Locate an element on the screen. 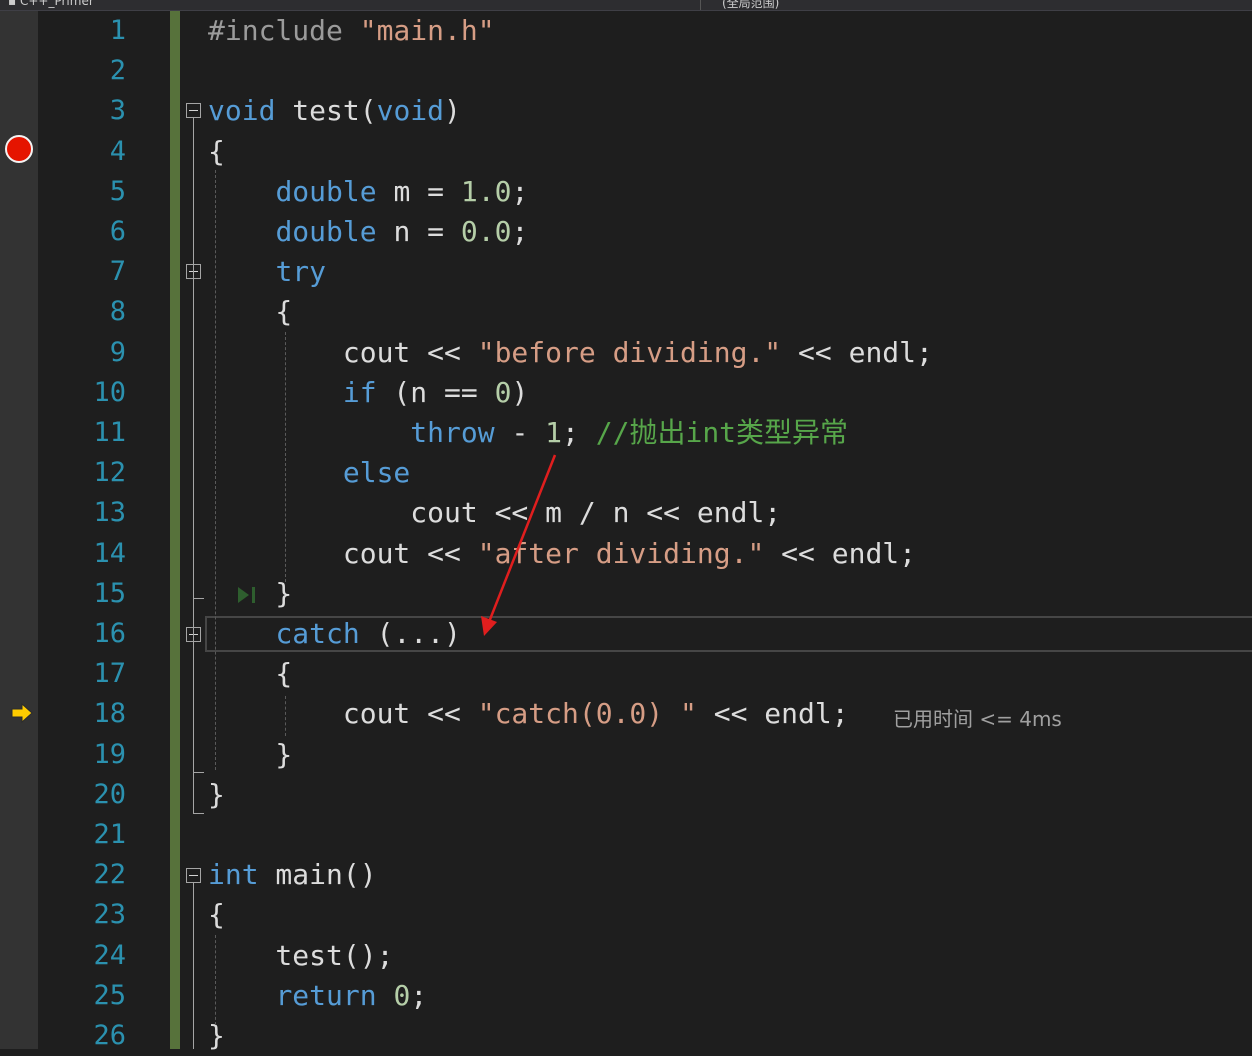  code-token: 1.0 is located at coordinates (486, 191).